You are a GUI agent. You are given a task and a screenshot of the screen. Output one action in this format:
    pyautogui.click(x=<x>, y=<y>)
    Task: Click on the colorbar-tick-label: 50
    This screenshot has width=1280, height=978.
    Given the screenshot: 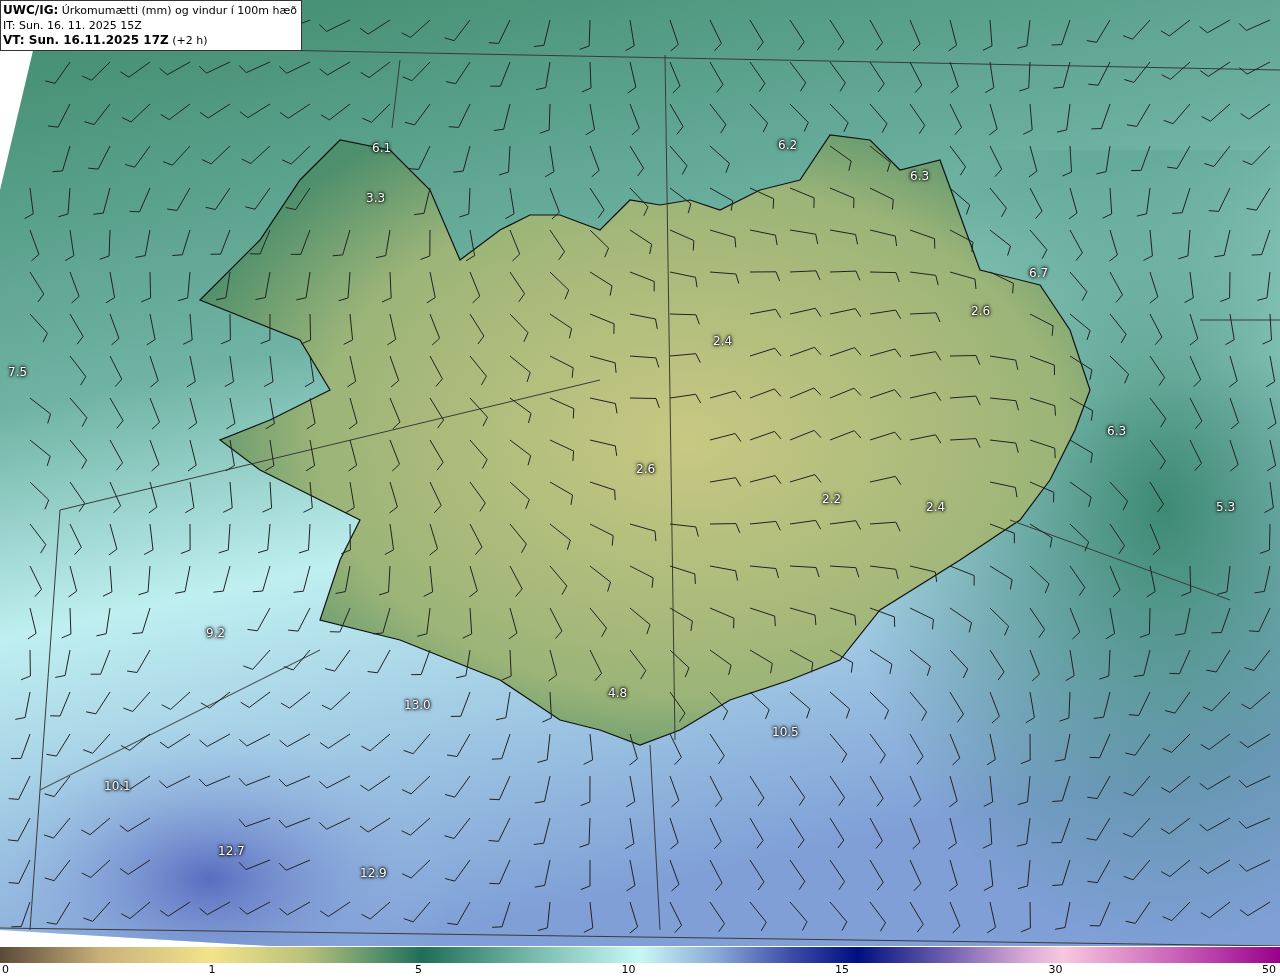 What is the action you would take?
    pyautogui.click(x=1269, y=970)
    